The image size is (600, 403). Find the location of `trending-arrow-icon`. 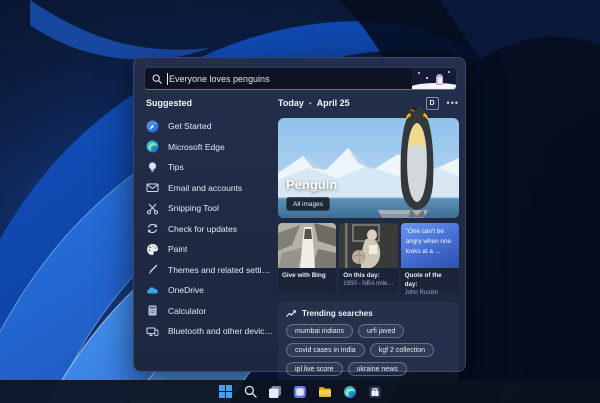

trending-arrow-icon is located at coordinates (291, 313).